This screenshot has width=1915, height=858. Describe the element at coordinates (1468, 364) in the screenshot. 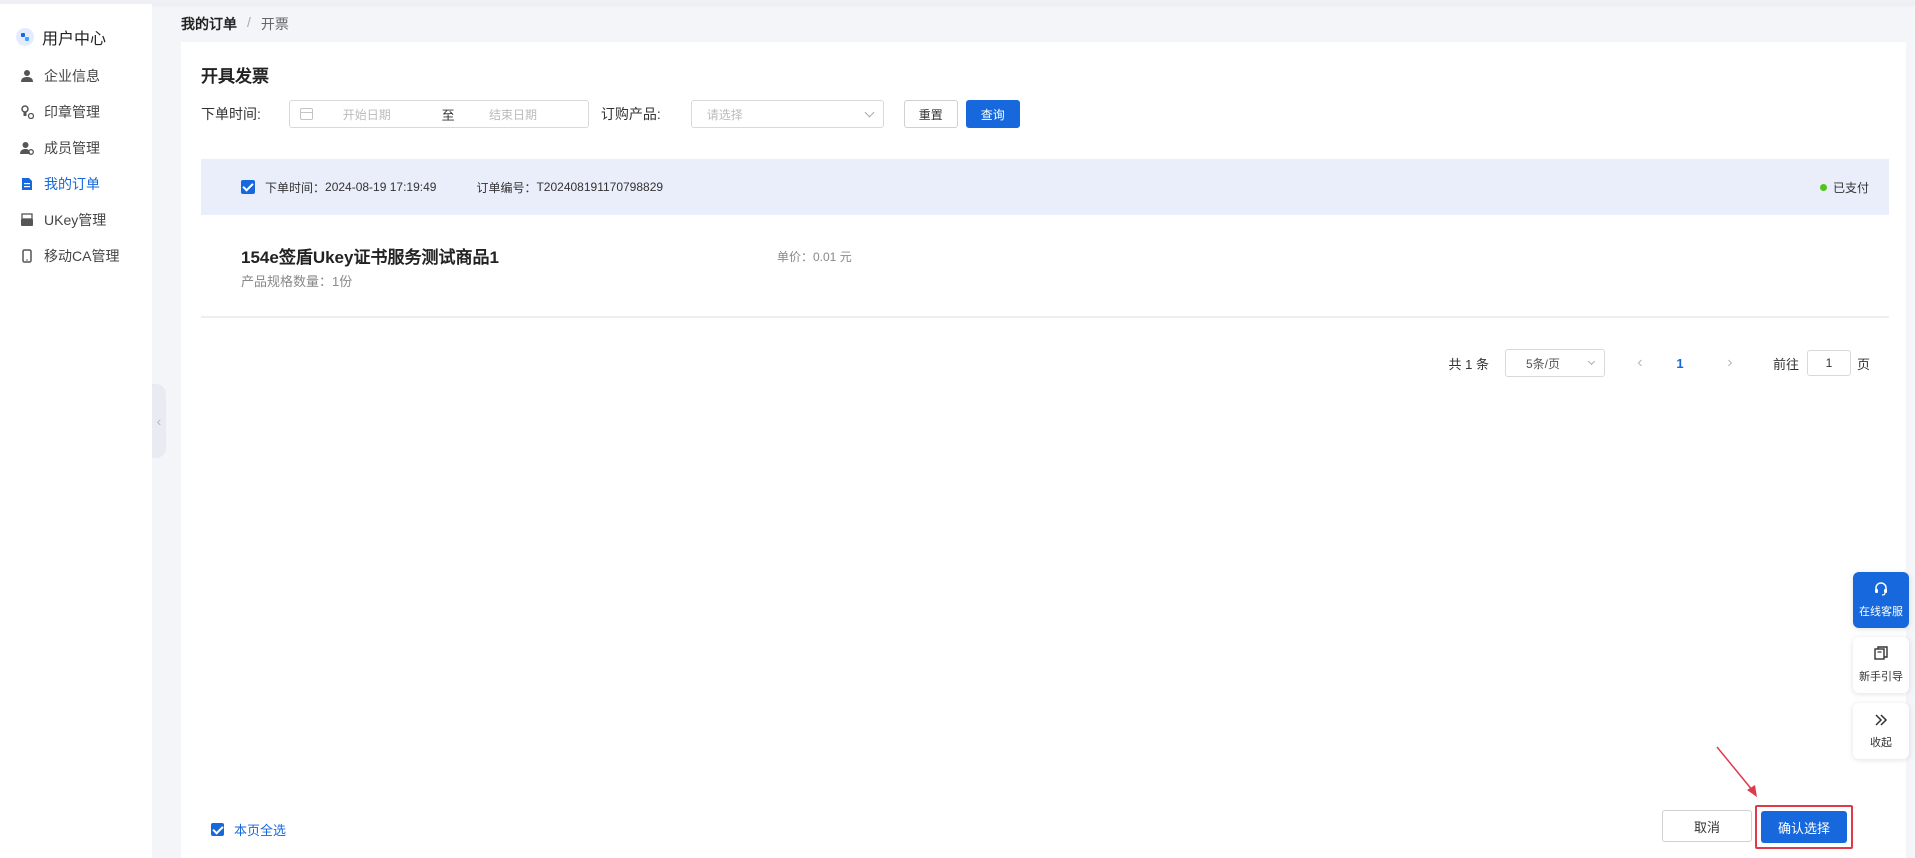

I see `pagination-total: 共 1 条` at that location.